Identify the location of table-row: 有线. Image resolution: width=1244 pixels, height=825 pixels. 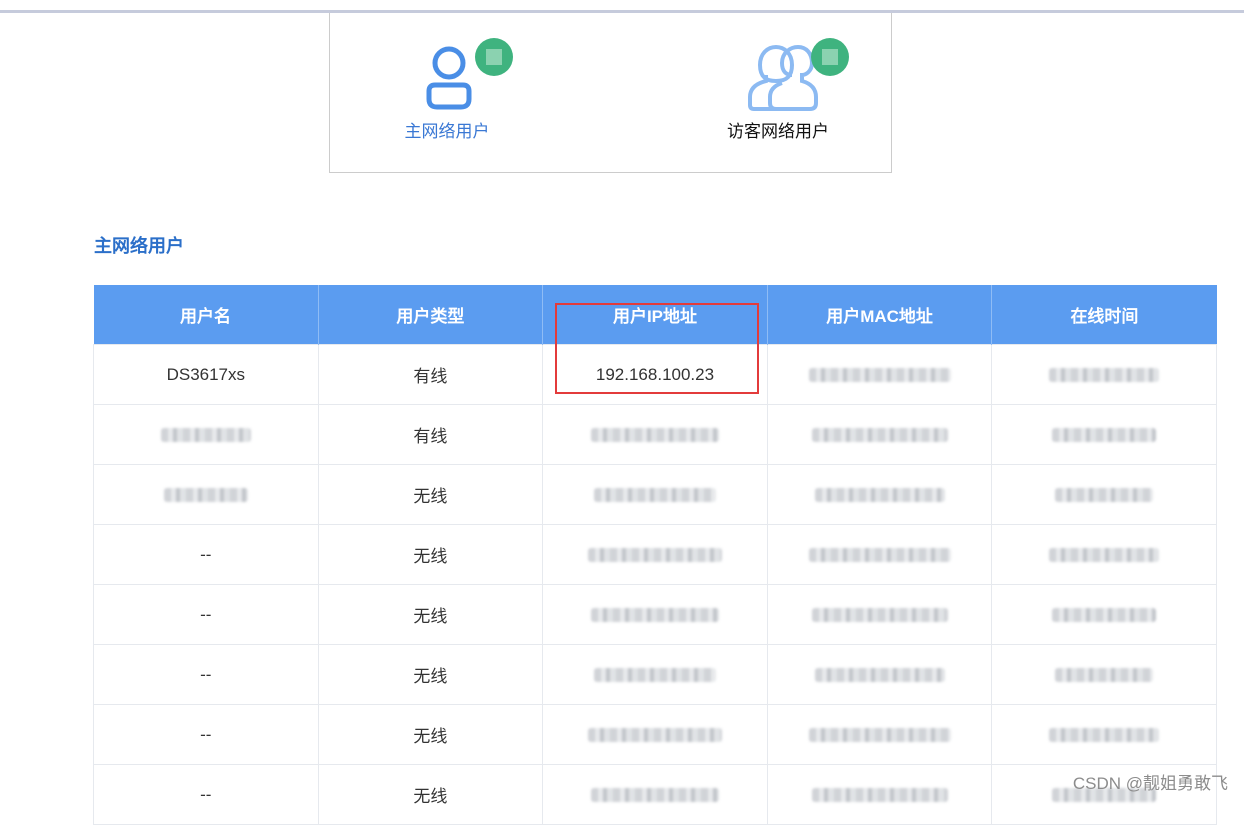
(655, 434).